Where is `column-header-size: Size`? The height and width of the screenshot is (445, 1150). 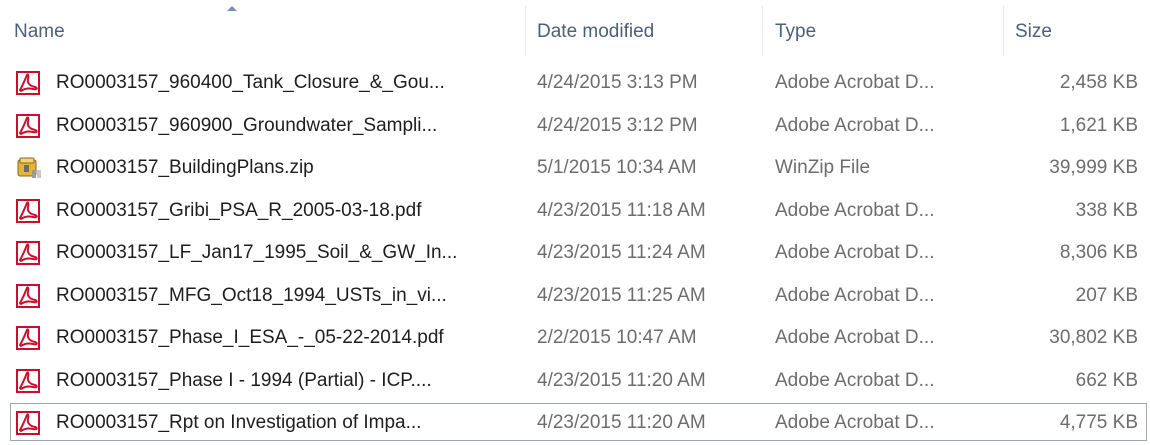
column-header-size: Size is located at coordinates (1077, 31).